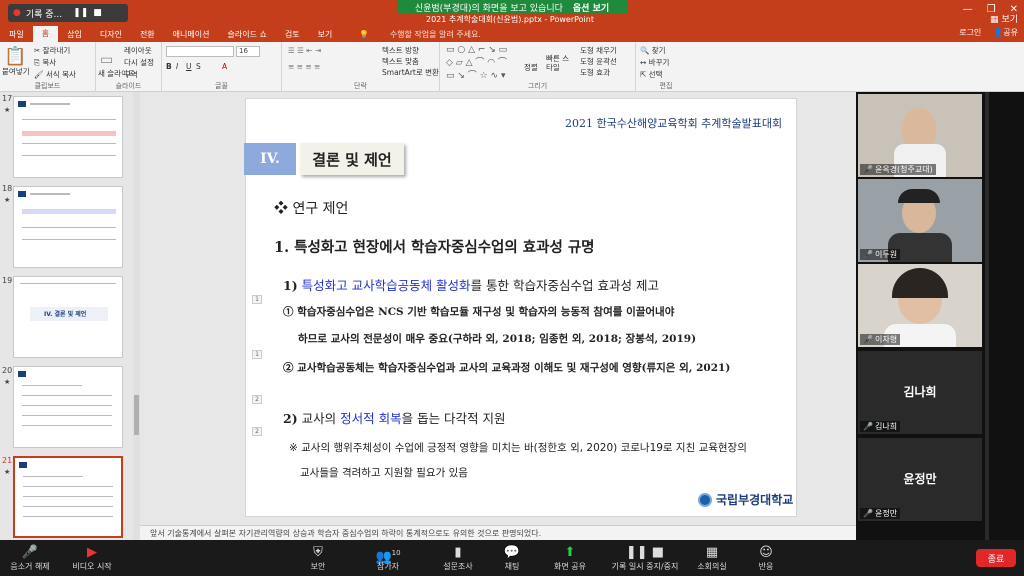  What do you see at coordinates (653, 50) in the screenshot?
I see `find-button: 🔍 찾기` at bounding box center [653, 50].